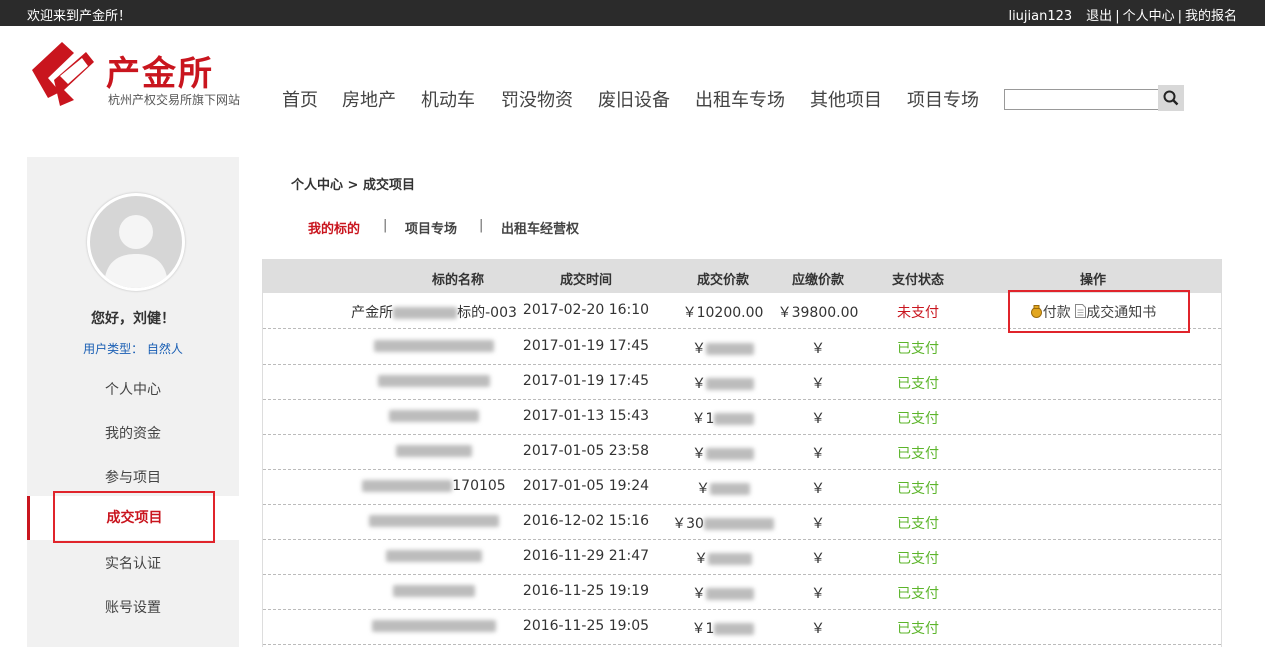  I want to click on search-icon, so click(1171, 98).